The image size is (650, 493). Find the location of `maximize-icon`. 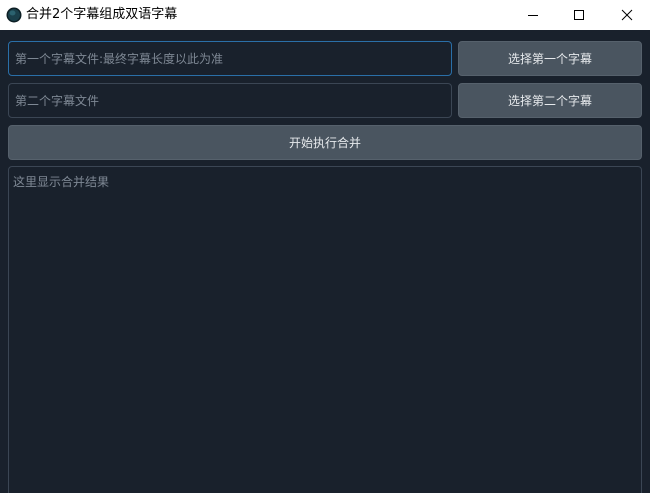

maximize-icon is located at coordinates (579, 15).